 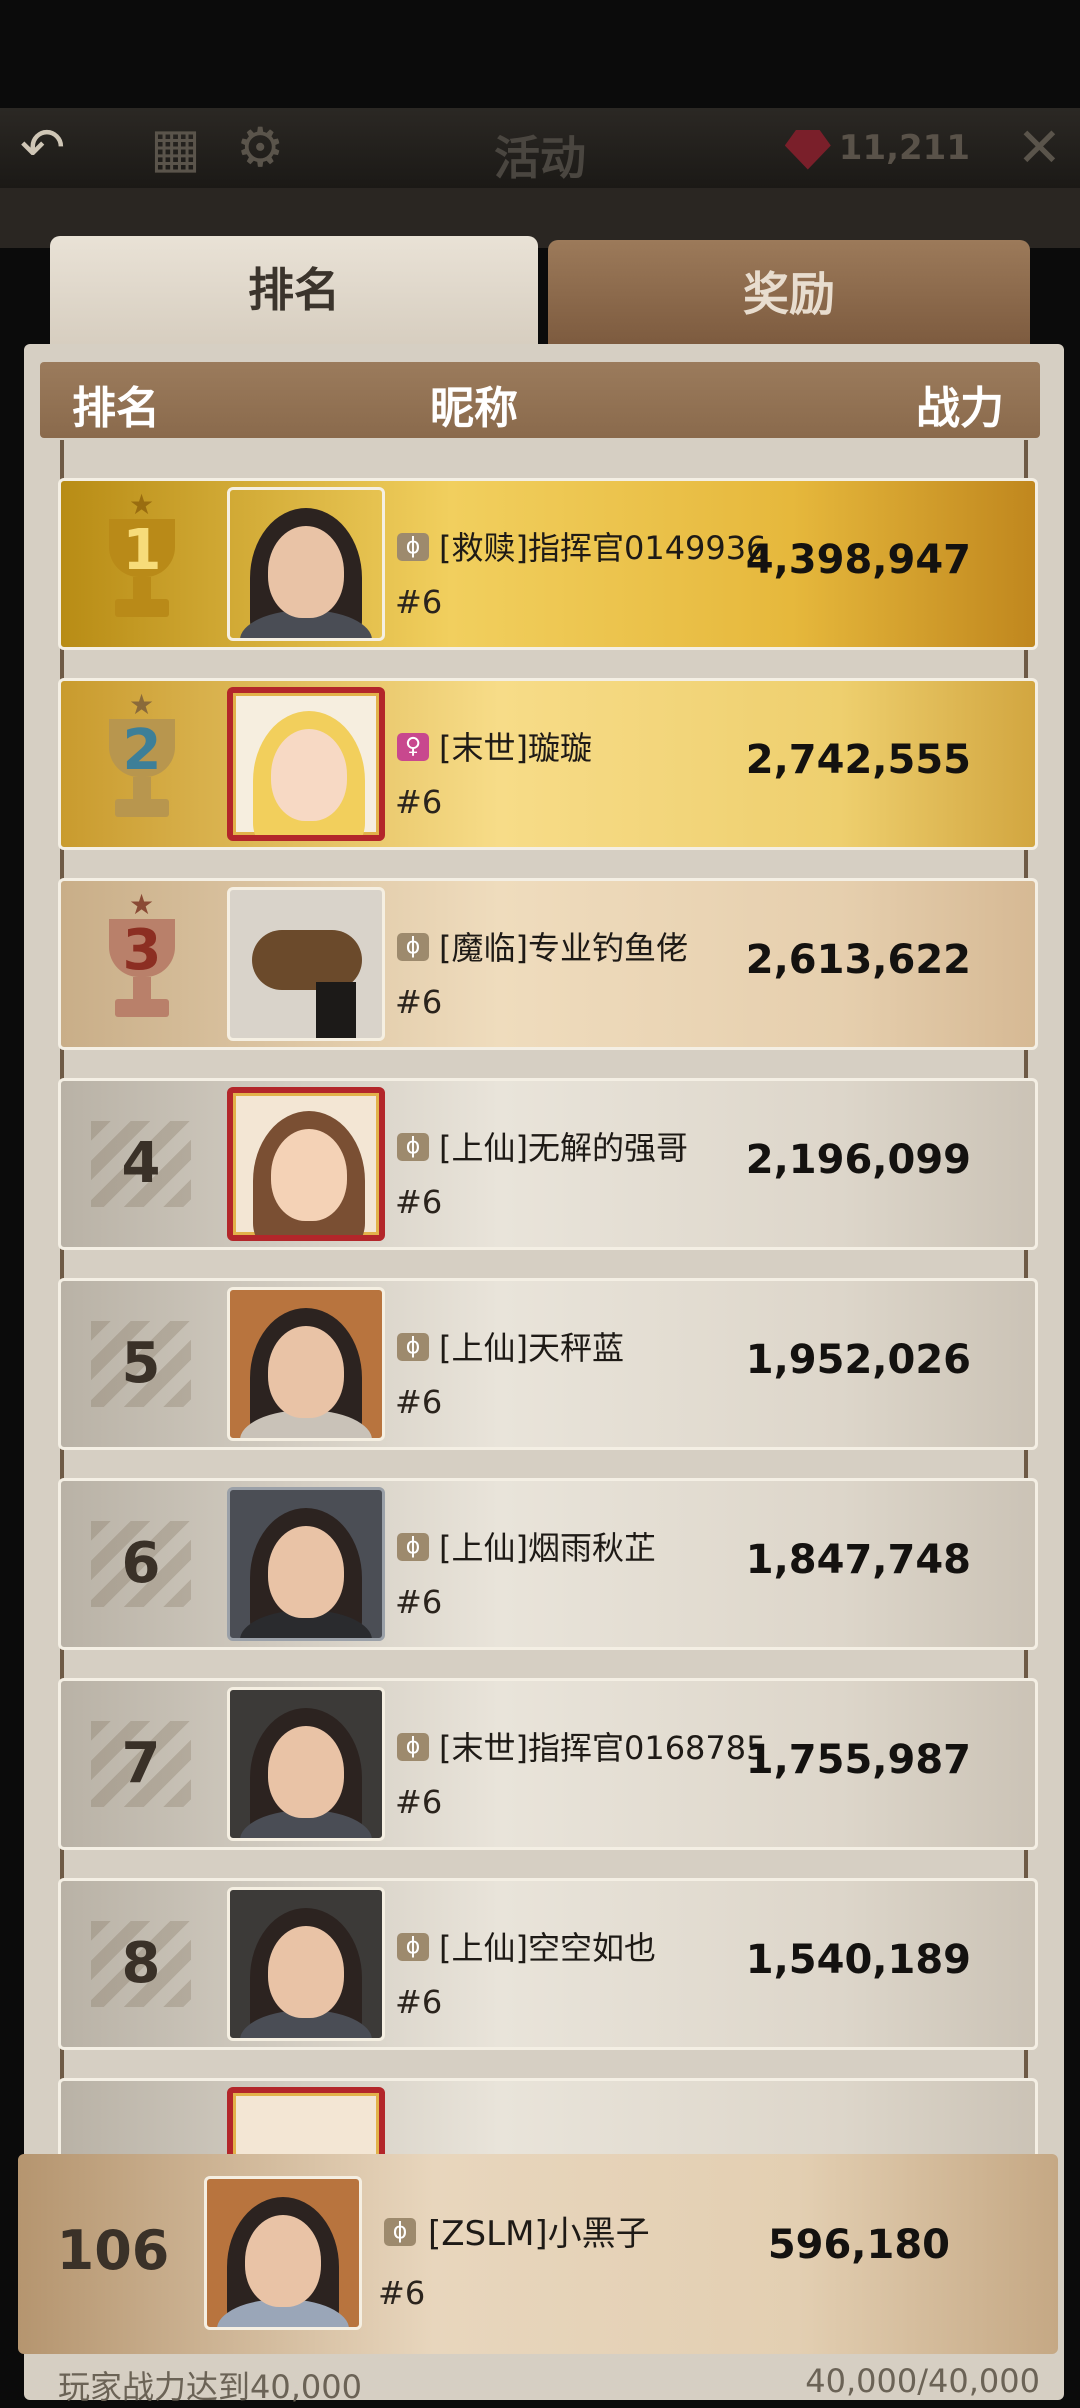 What do you see at coordinates (563, 948) in the screenshot?
I see `player-name: [魔临]专业钓鱼佬` at bounding box center [563, 948].